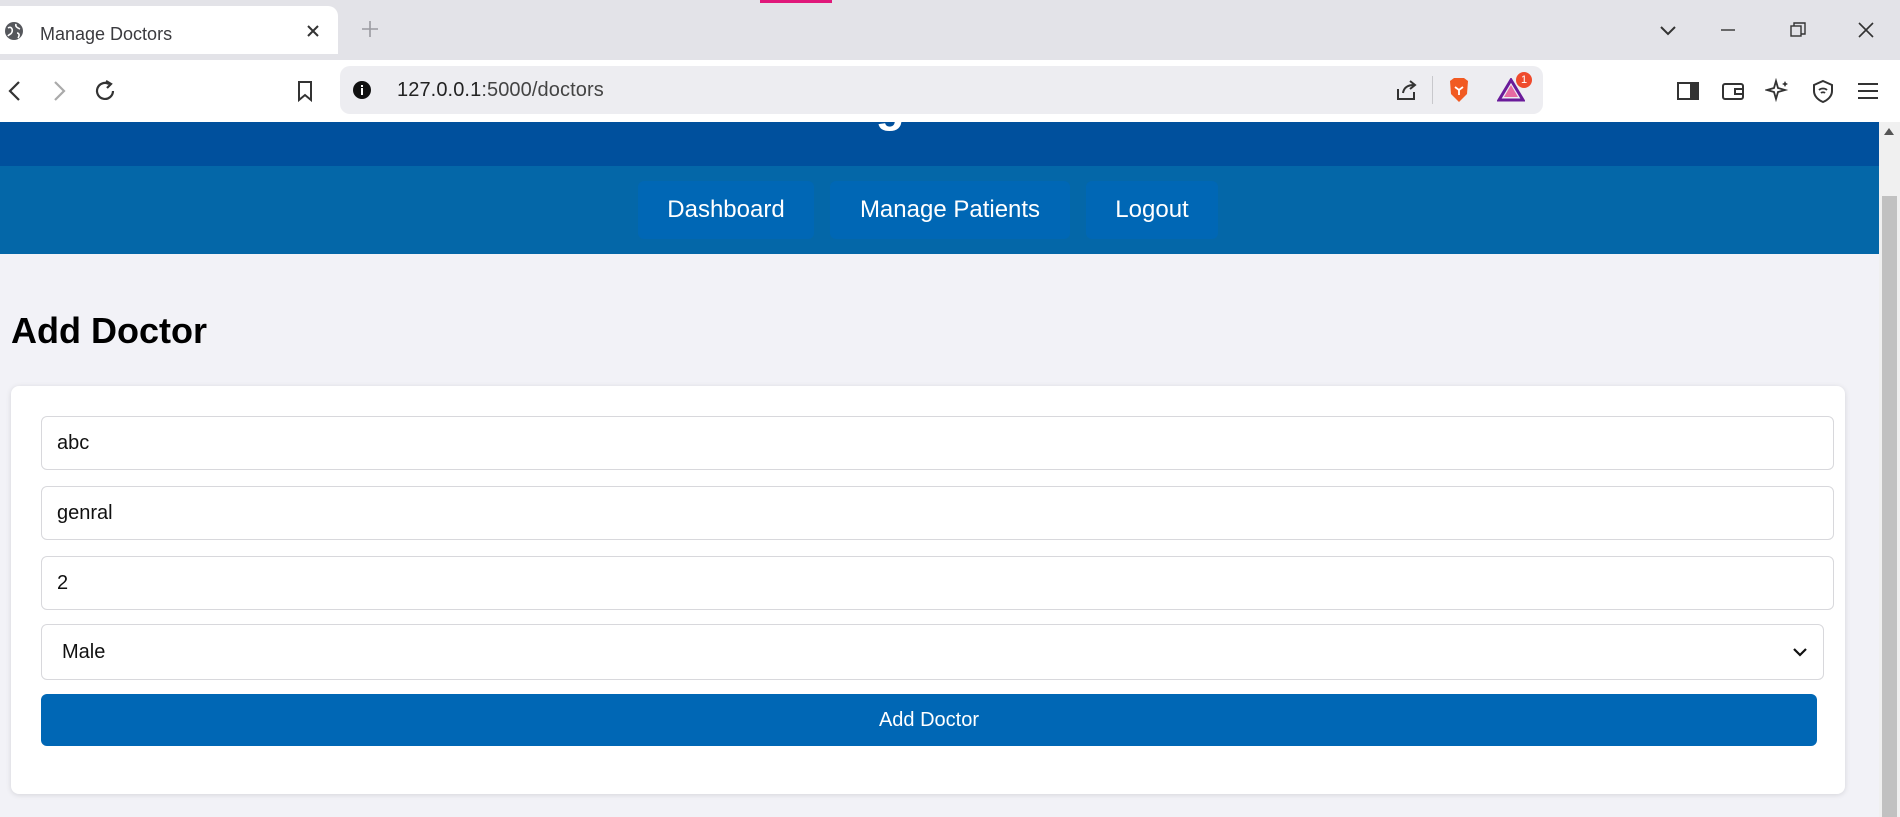 The height and width of the screenshot is (817, 1900). I want to click on tab-title: Manage Doctors, so click(106, 34).